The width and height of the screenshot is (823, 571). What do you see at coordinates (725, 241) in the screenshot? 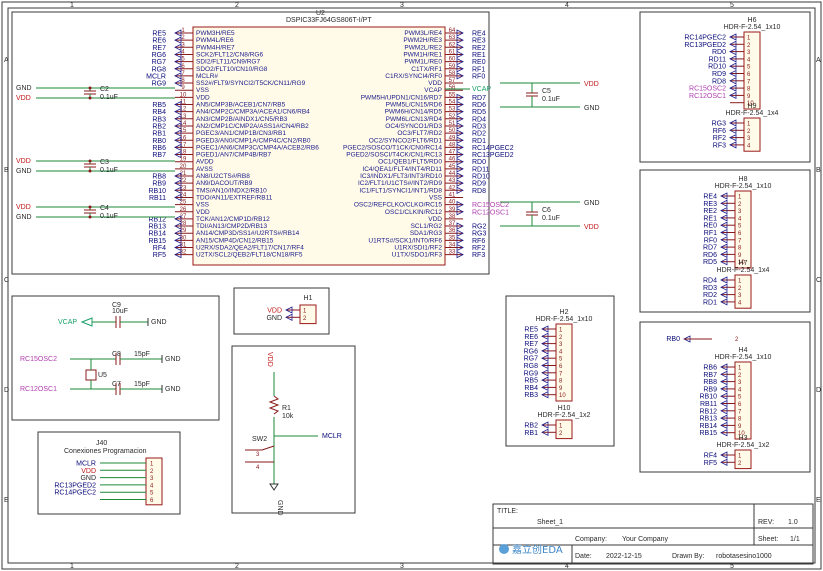
I see `h8-section-box` at bounding box center [725, 241].